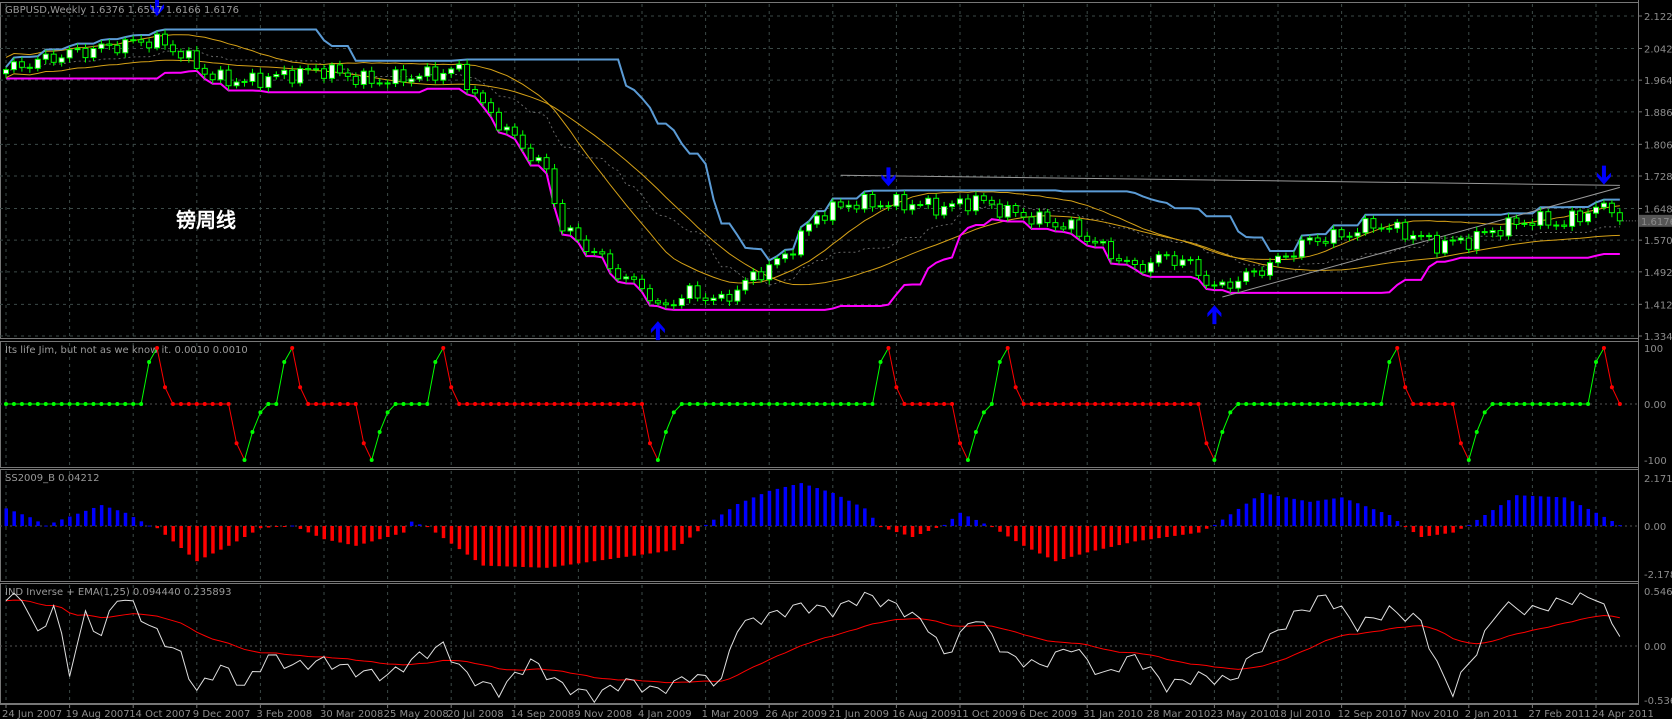 The image size is (1672, 719). Describe the element at coordinates (812, 641) in the screenshot. I see `ema-line` at that location.